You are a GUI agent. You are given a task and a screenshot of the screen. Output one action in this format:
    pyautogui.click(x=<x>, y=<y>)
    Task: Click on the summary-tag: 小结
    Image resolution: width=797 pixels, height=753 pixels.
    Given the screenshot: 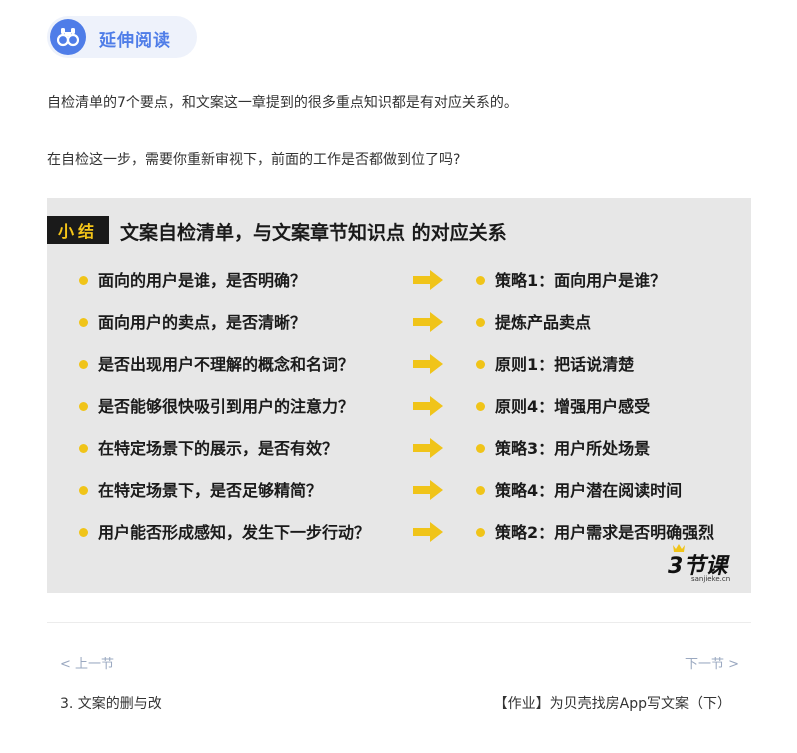 What is the action you would take?
    pyautogui.click(x=78, y=230)
    